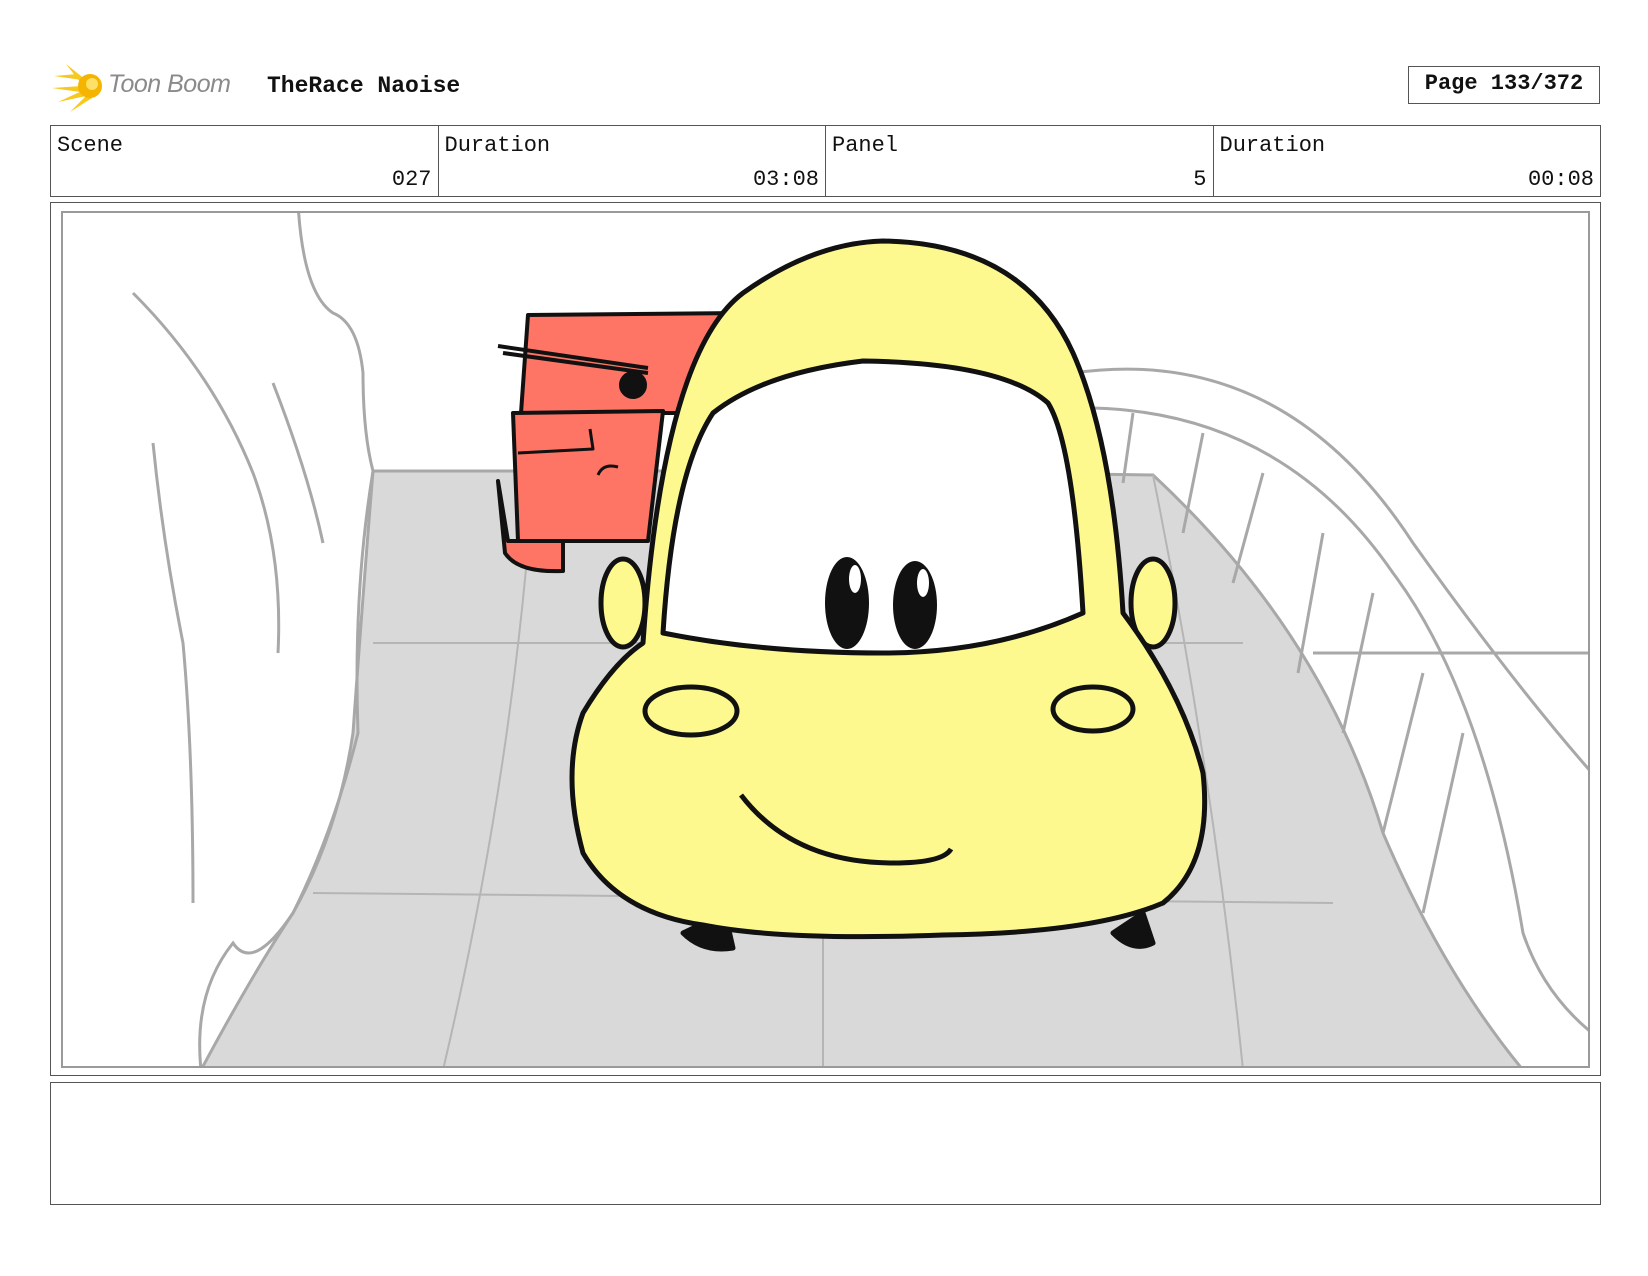  What do you see at coordinates (90, 145) in the screenshot?
I see `scene-label: Scene` at bounding box center [90, 145].